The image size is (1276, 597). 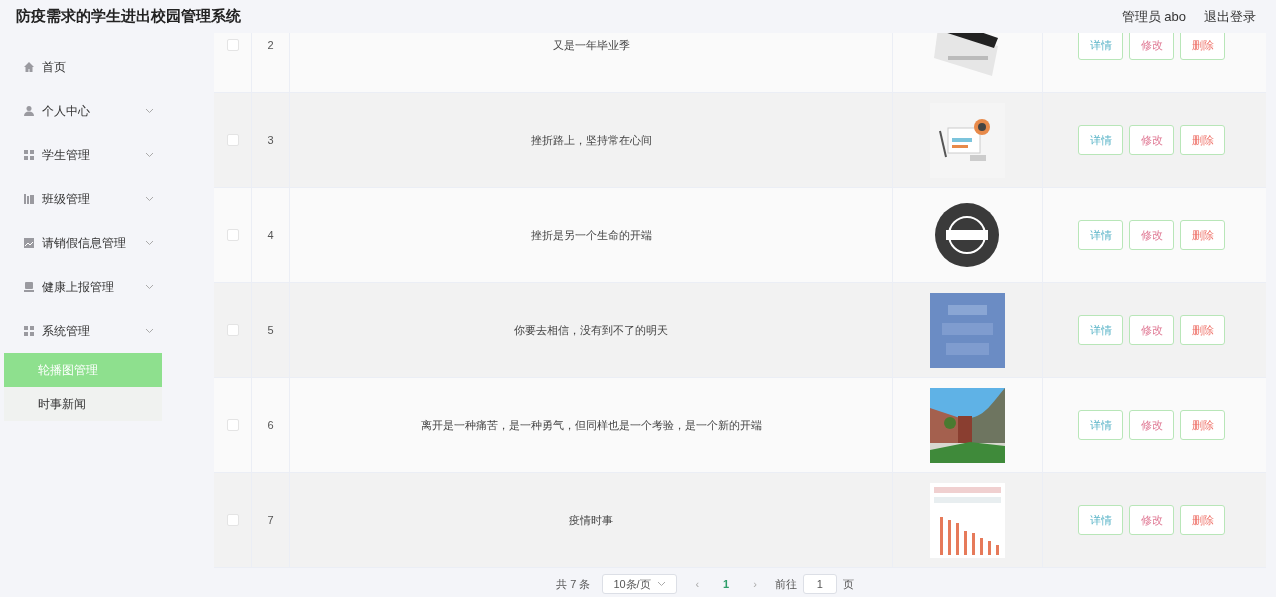 I want to click on app-title: 防疫需求的学生进出校园管理系统, so click(x=128, y=16).